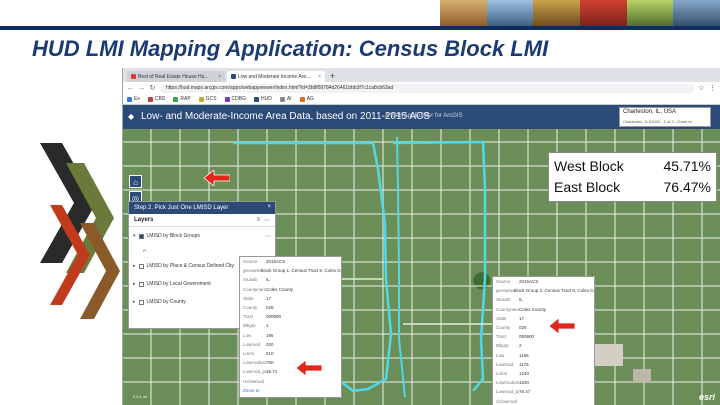 This screenshot has height=405, width=720. I want to click on browser-tab-active: Low and Moderate Income Are... ×, so click(276, 76).